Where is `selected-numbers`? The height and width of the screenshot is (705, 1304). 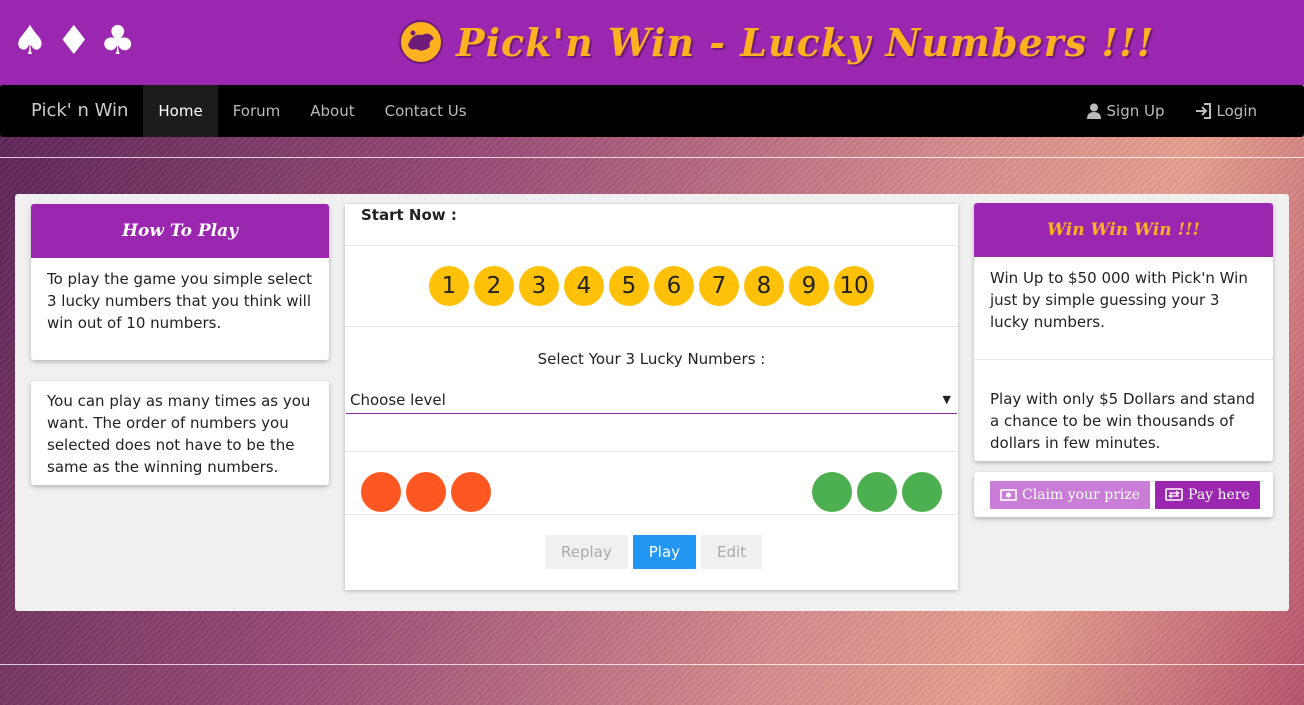
selected-numbers is located at coordinates (426, 492).